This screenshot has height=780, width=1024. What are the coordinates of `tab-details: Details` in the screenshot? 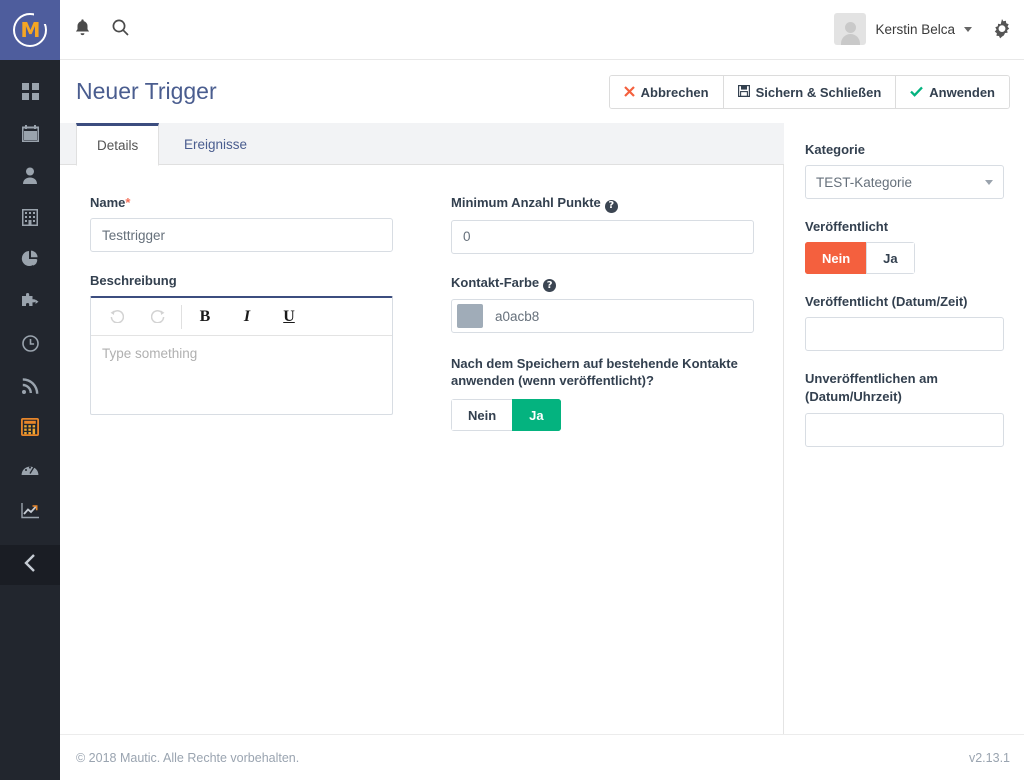 It's located at (118, 144).